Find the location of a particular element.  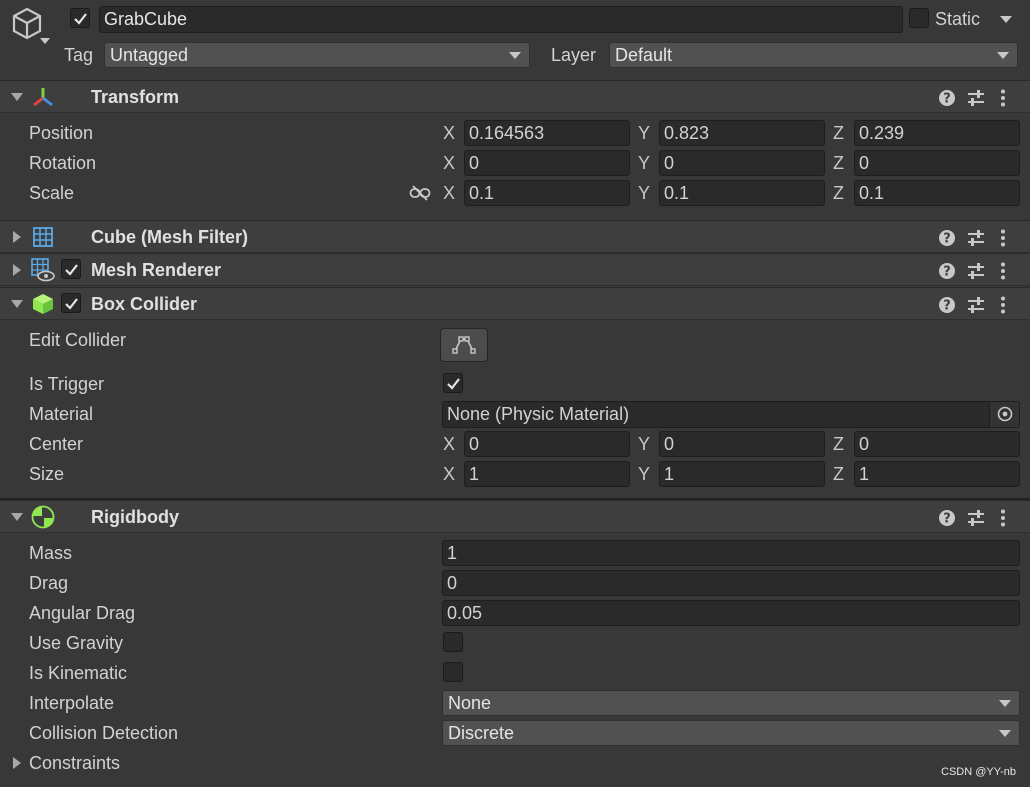

rotation-x-axis-label: X is located at coordinates (449, 163).